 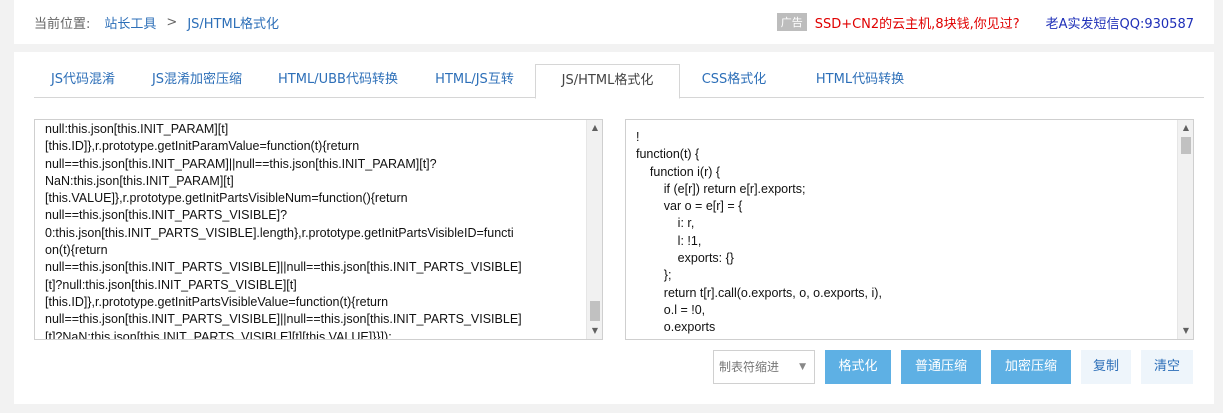 I want to click on tab-js-obfuscate: JS代码混淆, so click(x=83, y=81).